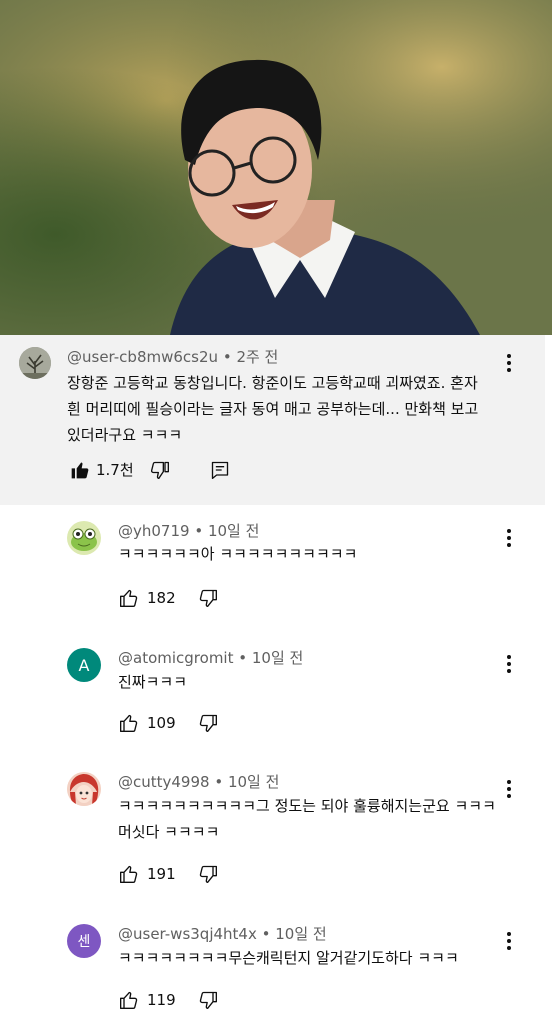  I want to click on comment-meta: @user-ws3qj4ht4x • 10일 전, so click(222, 934).